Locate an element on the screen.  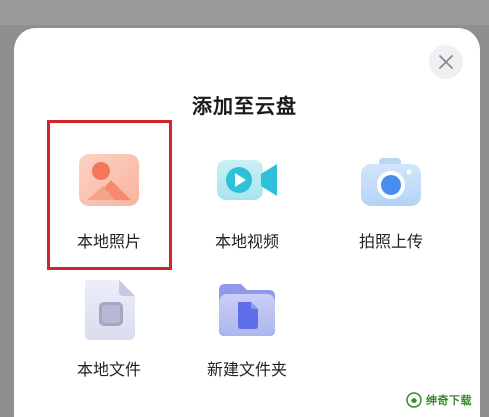
option-label: 新建文件夹 is located at coordinates (246, 369).